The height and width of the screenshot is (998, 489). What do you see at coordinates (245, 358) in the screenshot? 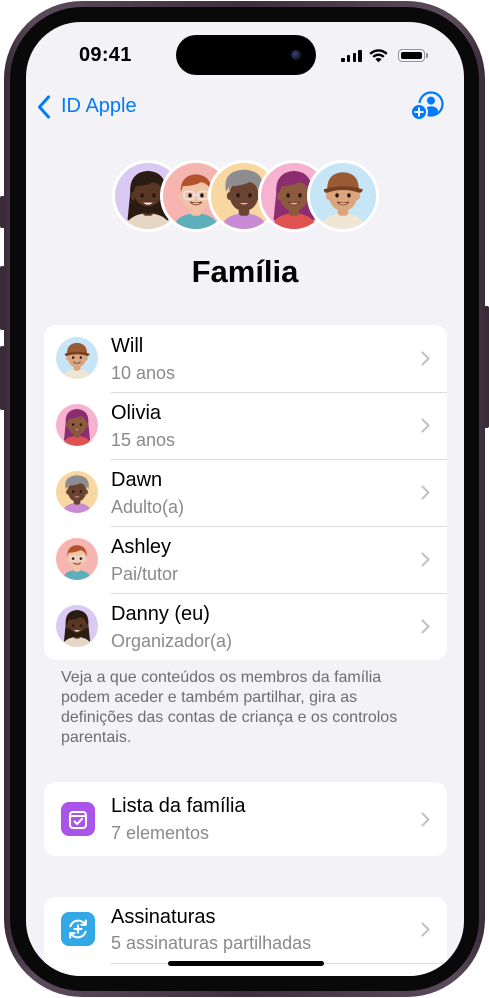
I see `member-row-will: Will 10 anos` at bounding box center [245, 358].